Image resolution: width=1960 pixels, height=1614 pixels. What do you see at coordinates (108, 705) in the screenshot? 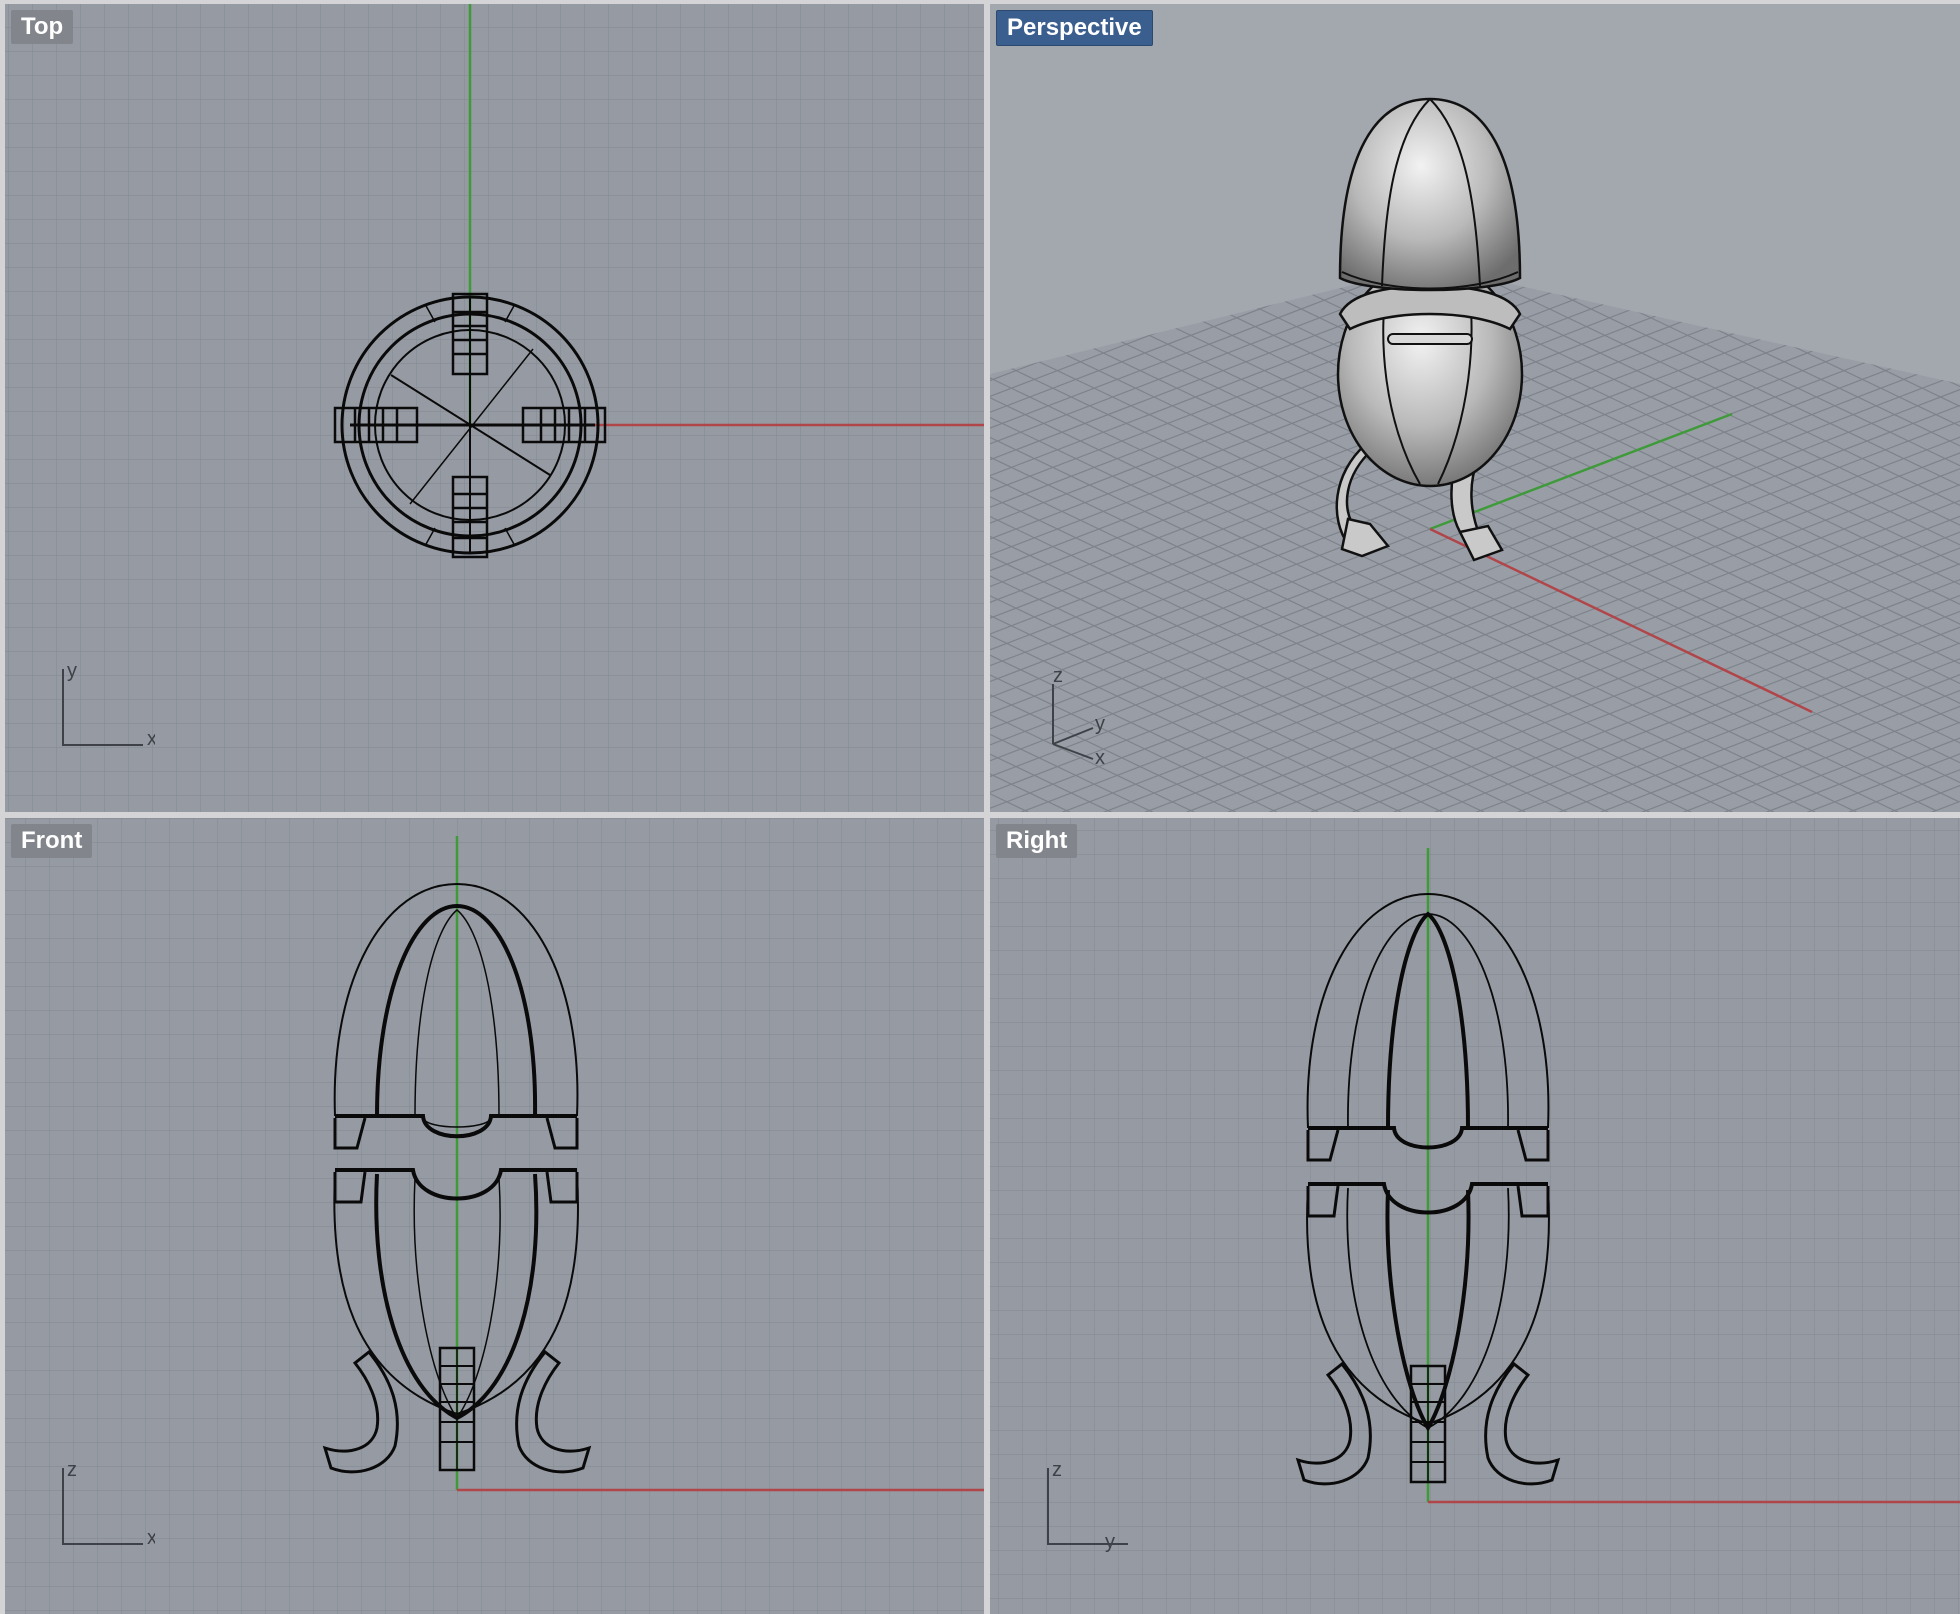
I see `axis-triad-icon: x y` at bounding box center [108, 705].